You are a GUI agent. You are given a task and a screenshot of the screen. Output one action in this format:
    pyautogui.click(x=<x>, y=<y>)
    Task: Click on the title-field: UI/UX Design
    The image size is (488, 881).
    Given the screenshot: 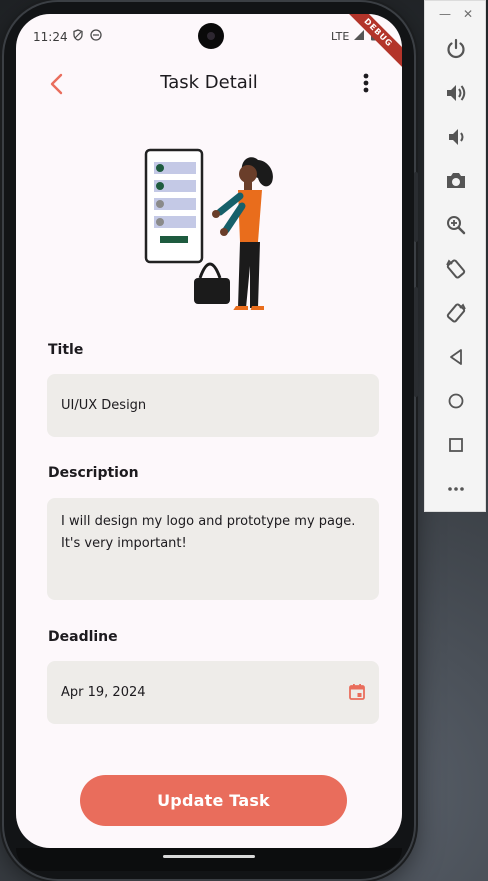 What is the action you would take?
    pyautogui.click(x=213, y=405)
    